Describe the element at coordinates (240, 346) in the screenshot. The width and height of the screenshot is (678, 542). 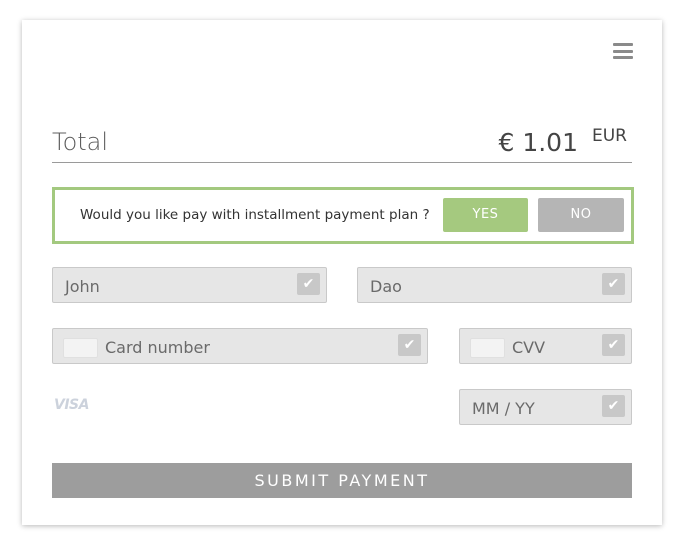
I see `card-number-field: Card number ✔` at that location.